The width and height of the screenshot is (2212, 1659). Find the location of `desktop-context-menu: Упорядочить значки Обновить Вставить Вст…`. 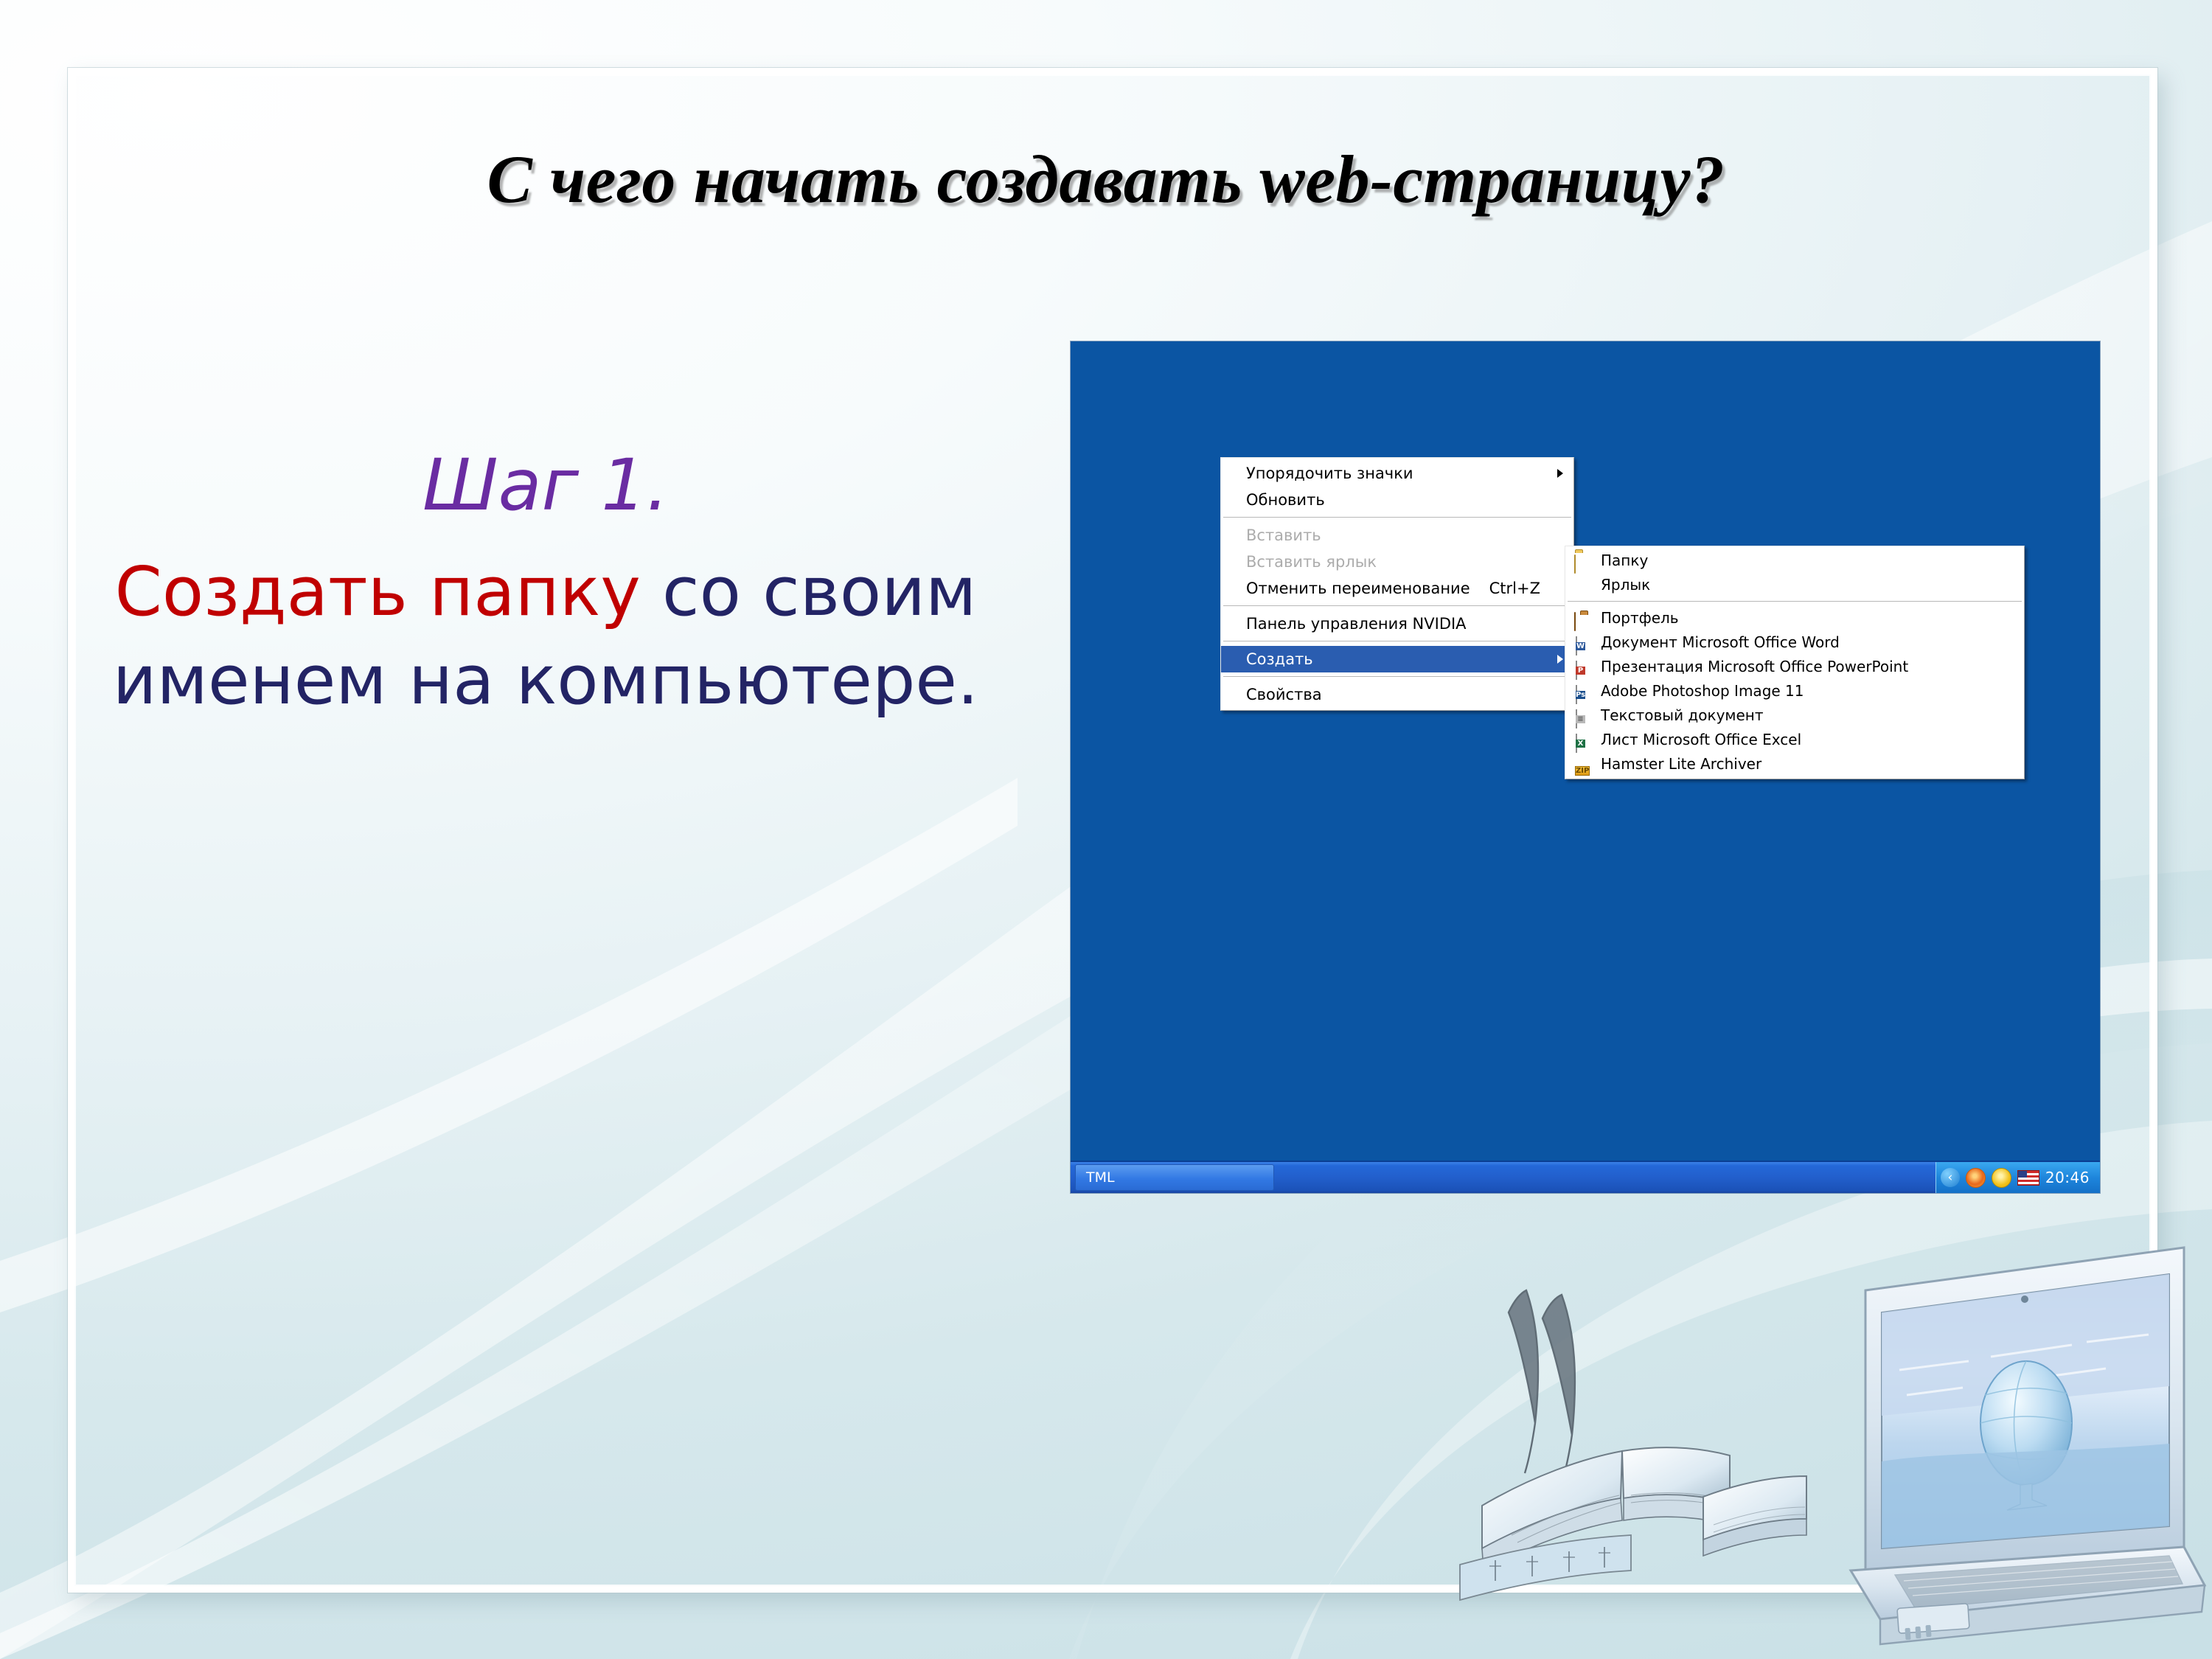

desktop-context-menu: Упорядочить значки Обновить Вставить Вст… is located at coordinates (1397, 584).